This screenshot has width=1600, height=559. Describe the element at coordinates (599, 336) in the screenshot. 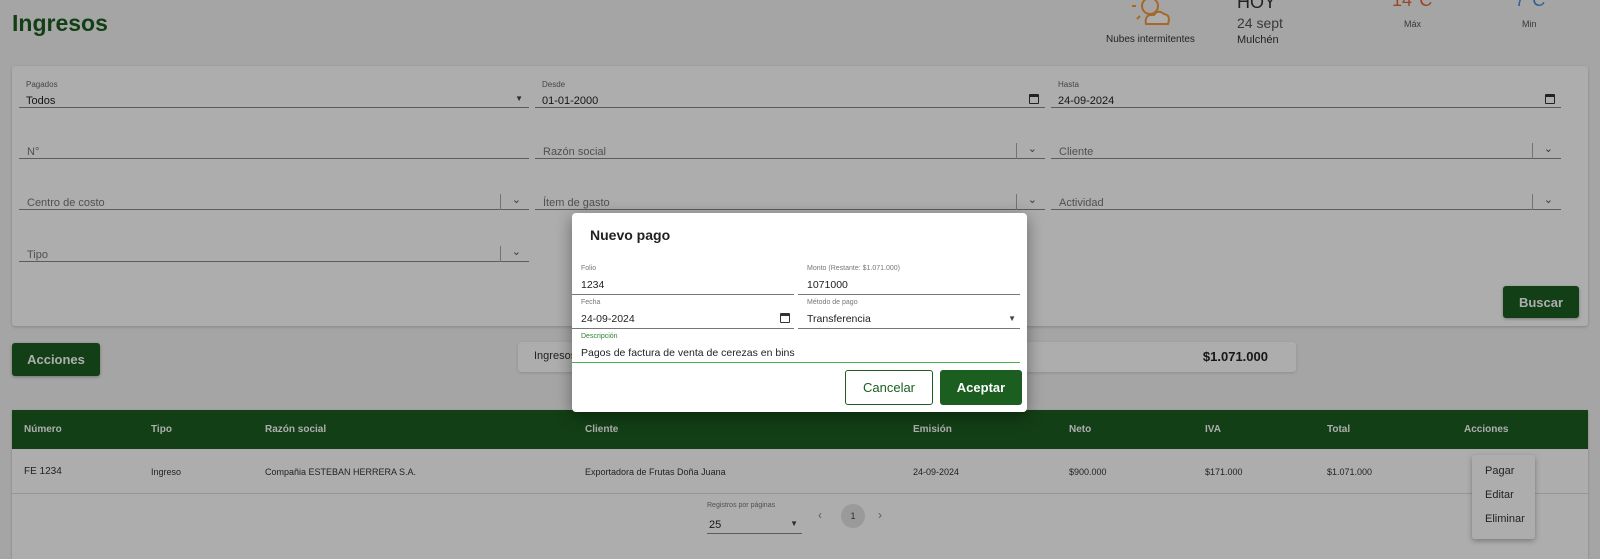

I see `descripcion-label: Descripción` at that location.